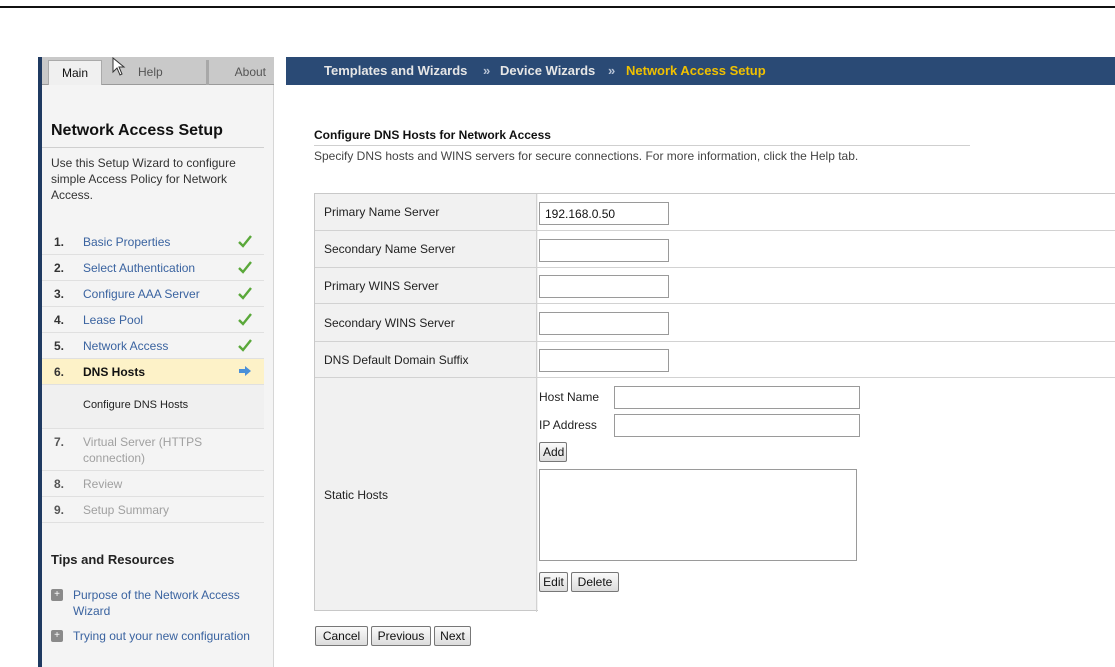 The image size is (1115, 667). Describe the element at coordinates (569, 397) in the screenshot. I see `host-name-label: Host Name` at that location.